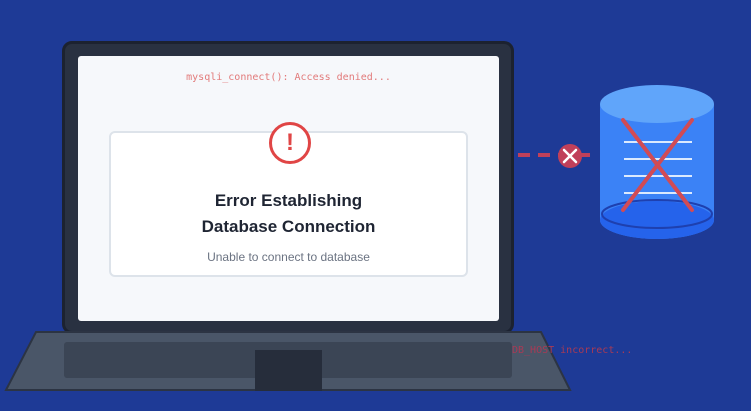 The image size is (751, 411). What do you see at coordinates (570, 156) in the screenshot?
I see `x-circle-icon` at bounding box center [570, 156].